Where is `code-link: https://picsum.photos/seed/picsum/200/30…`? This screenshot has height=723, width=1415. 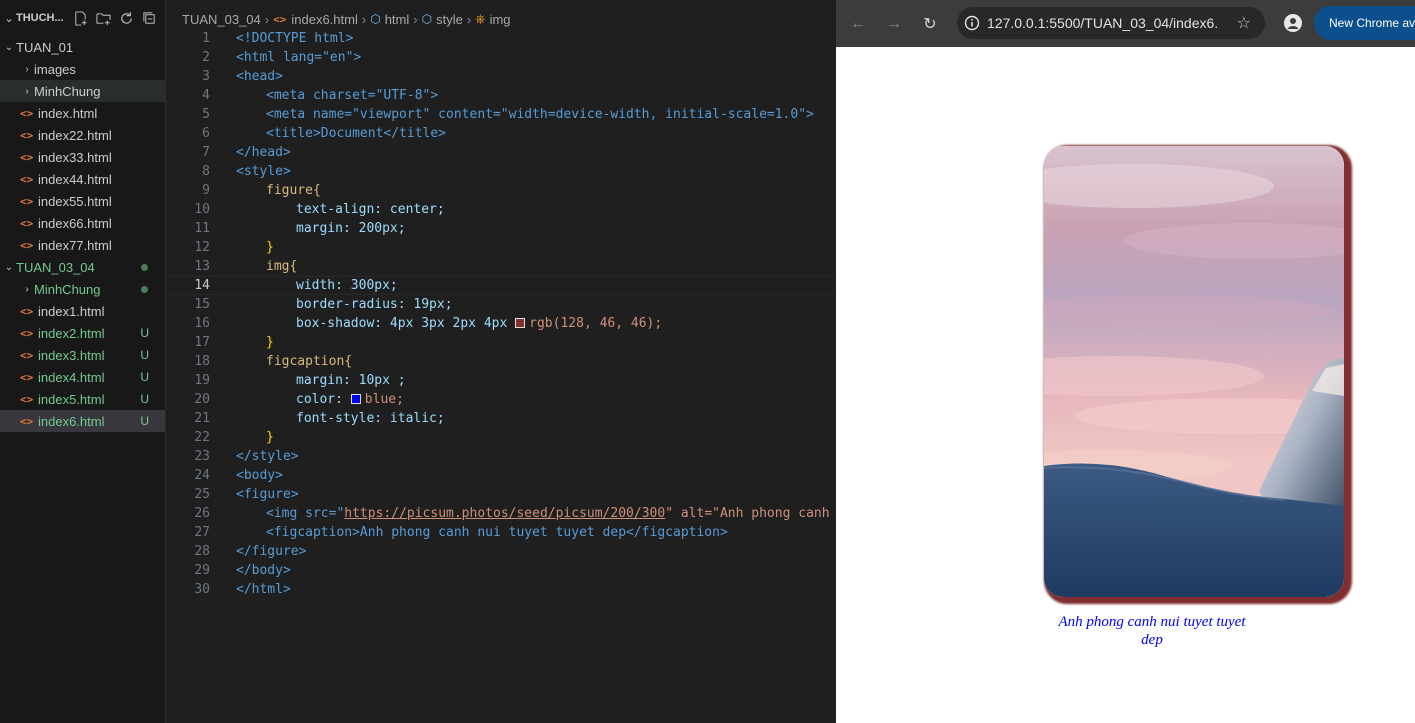 code-link: https://picsum.photos/seed/picsum/200/30… is located at coordinates (504, 513).